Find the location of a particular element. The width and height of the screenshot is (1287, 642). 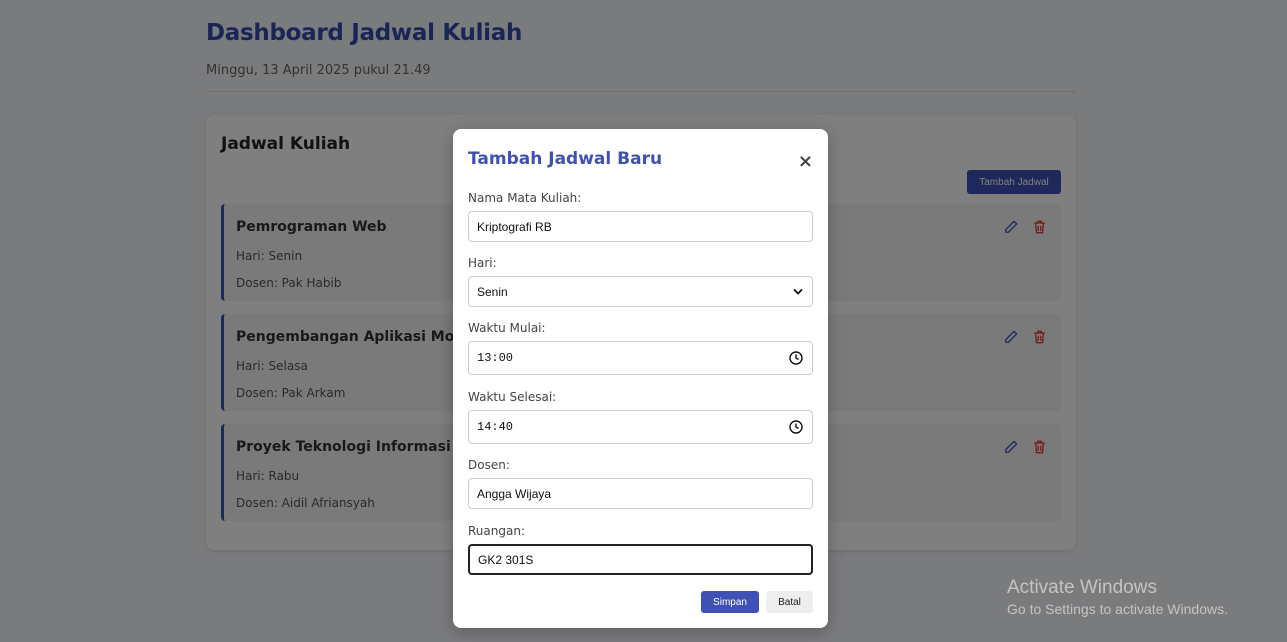

watermark-subtitle: Go to Settings to activate Windows. is located at coordinates (1117, 609).